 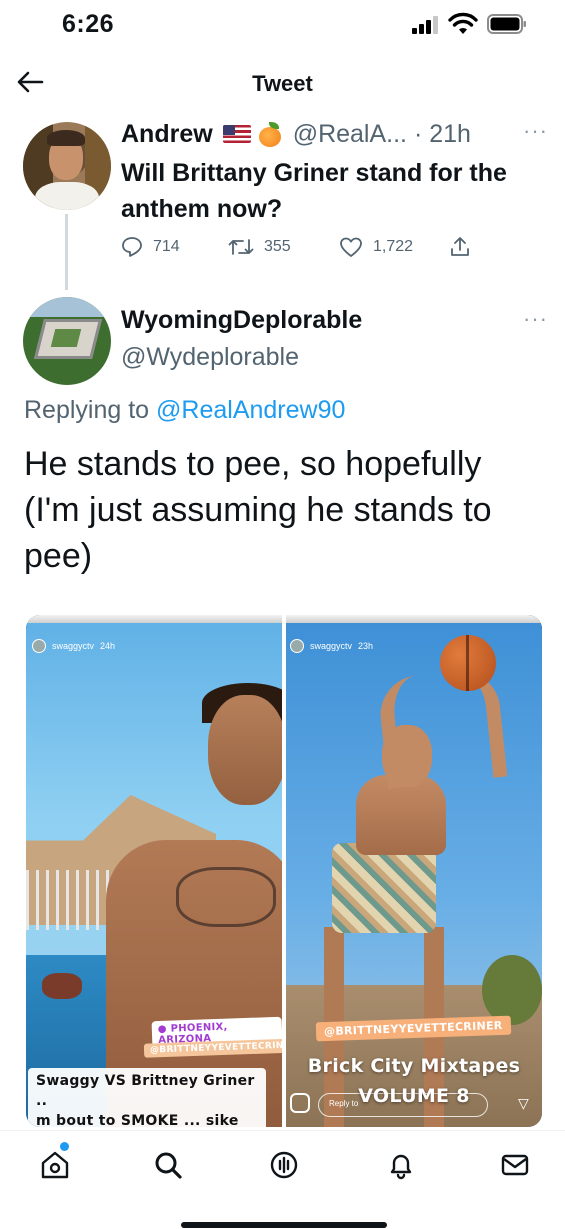 I want to click on reply-author-handle: @Wydeplorable, so click(x=210, y=357).